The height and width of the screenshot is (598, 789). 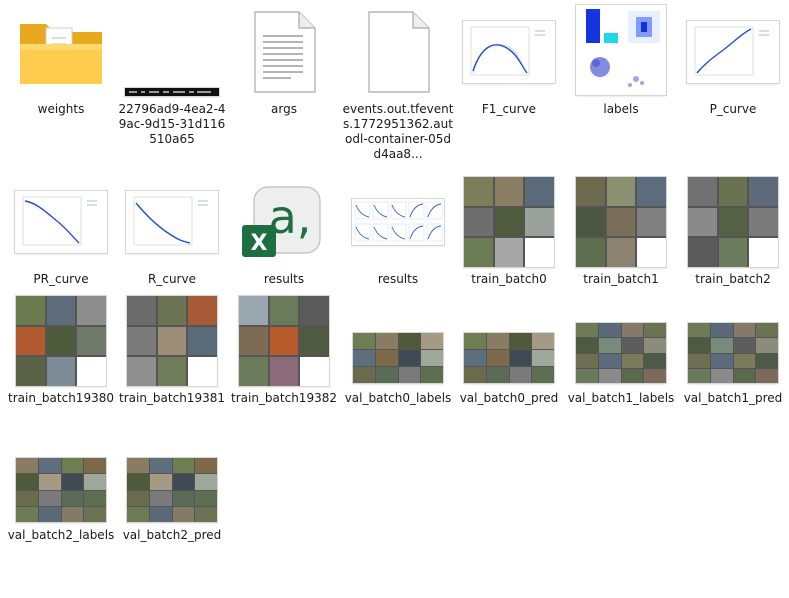 What do you see at coordinates (284, 222) in the screenshot?
I see `excel-icon: a, X` at bounding box center [284, 222].